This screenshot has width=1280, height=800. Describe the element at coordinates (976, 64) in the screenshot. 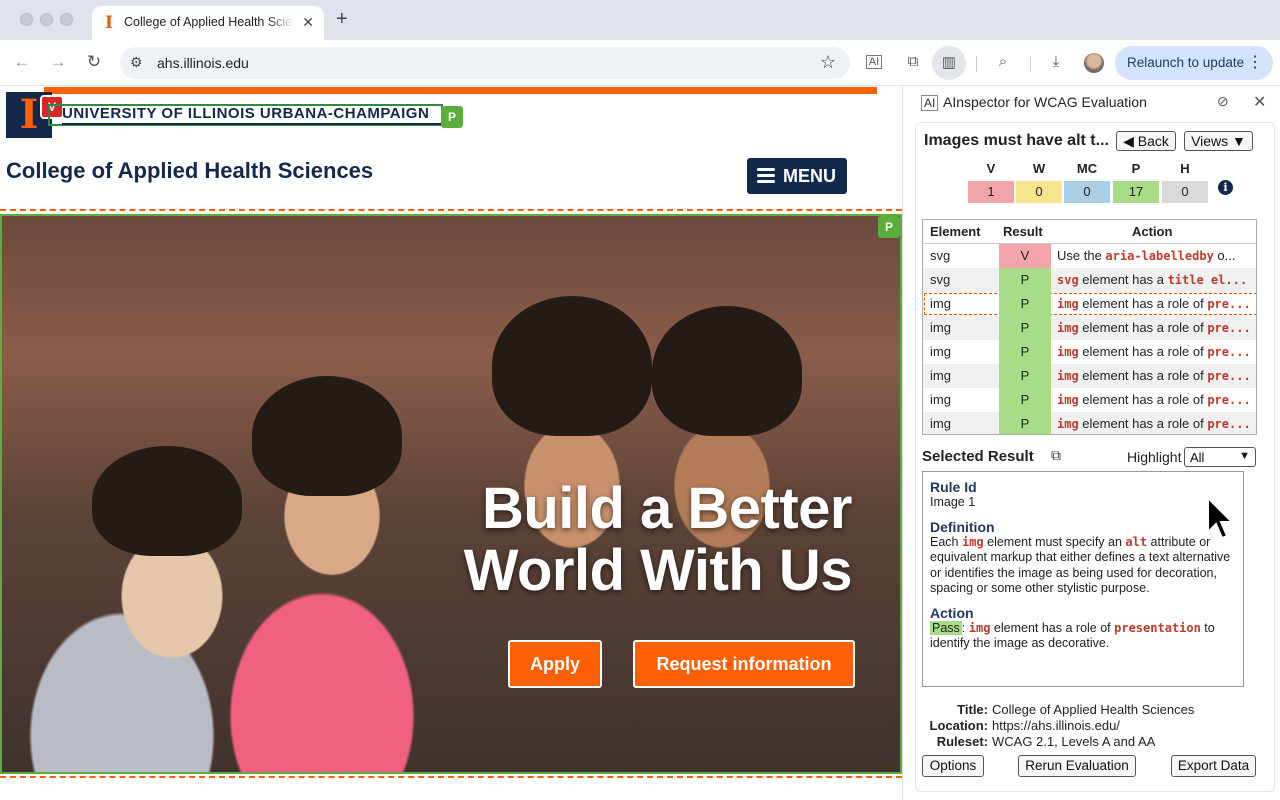

I see `toolbar-divider` at that location.